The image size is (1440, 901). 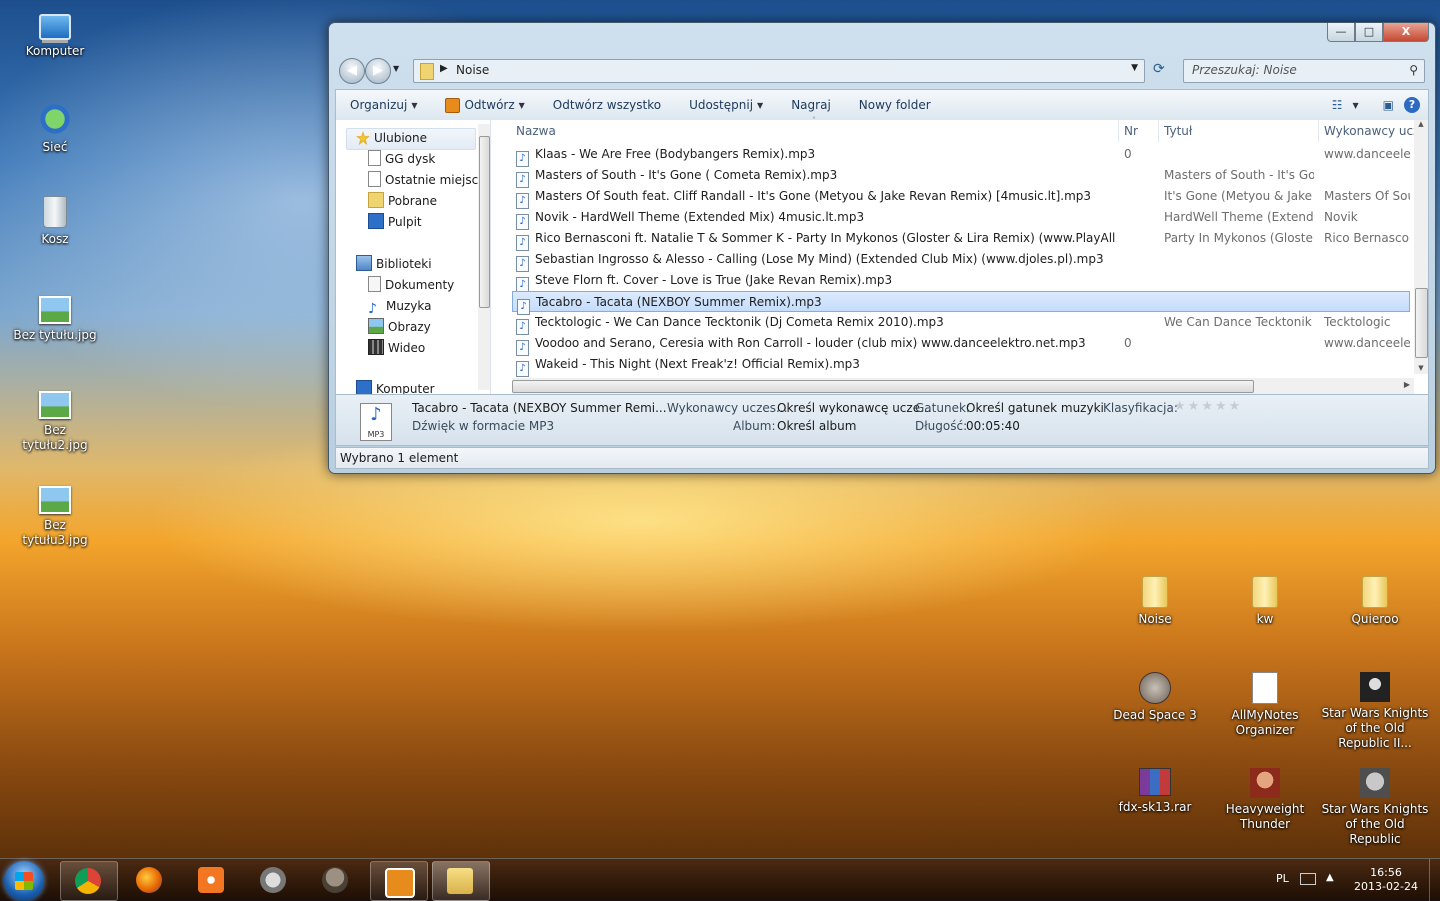 I want to click on nav-item-documents: Dokumenty, so click(x=411, y=285).